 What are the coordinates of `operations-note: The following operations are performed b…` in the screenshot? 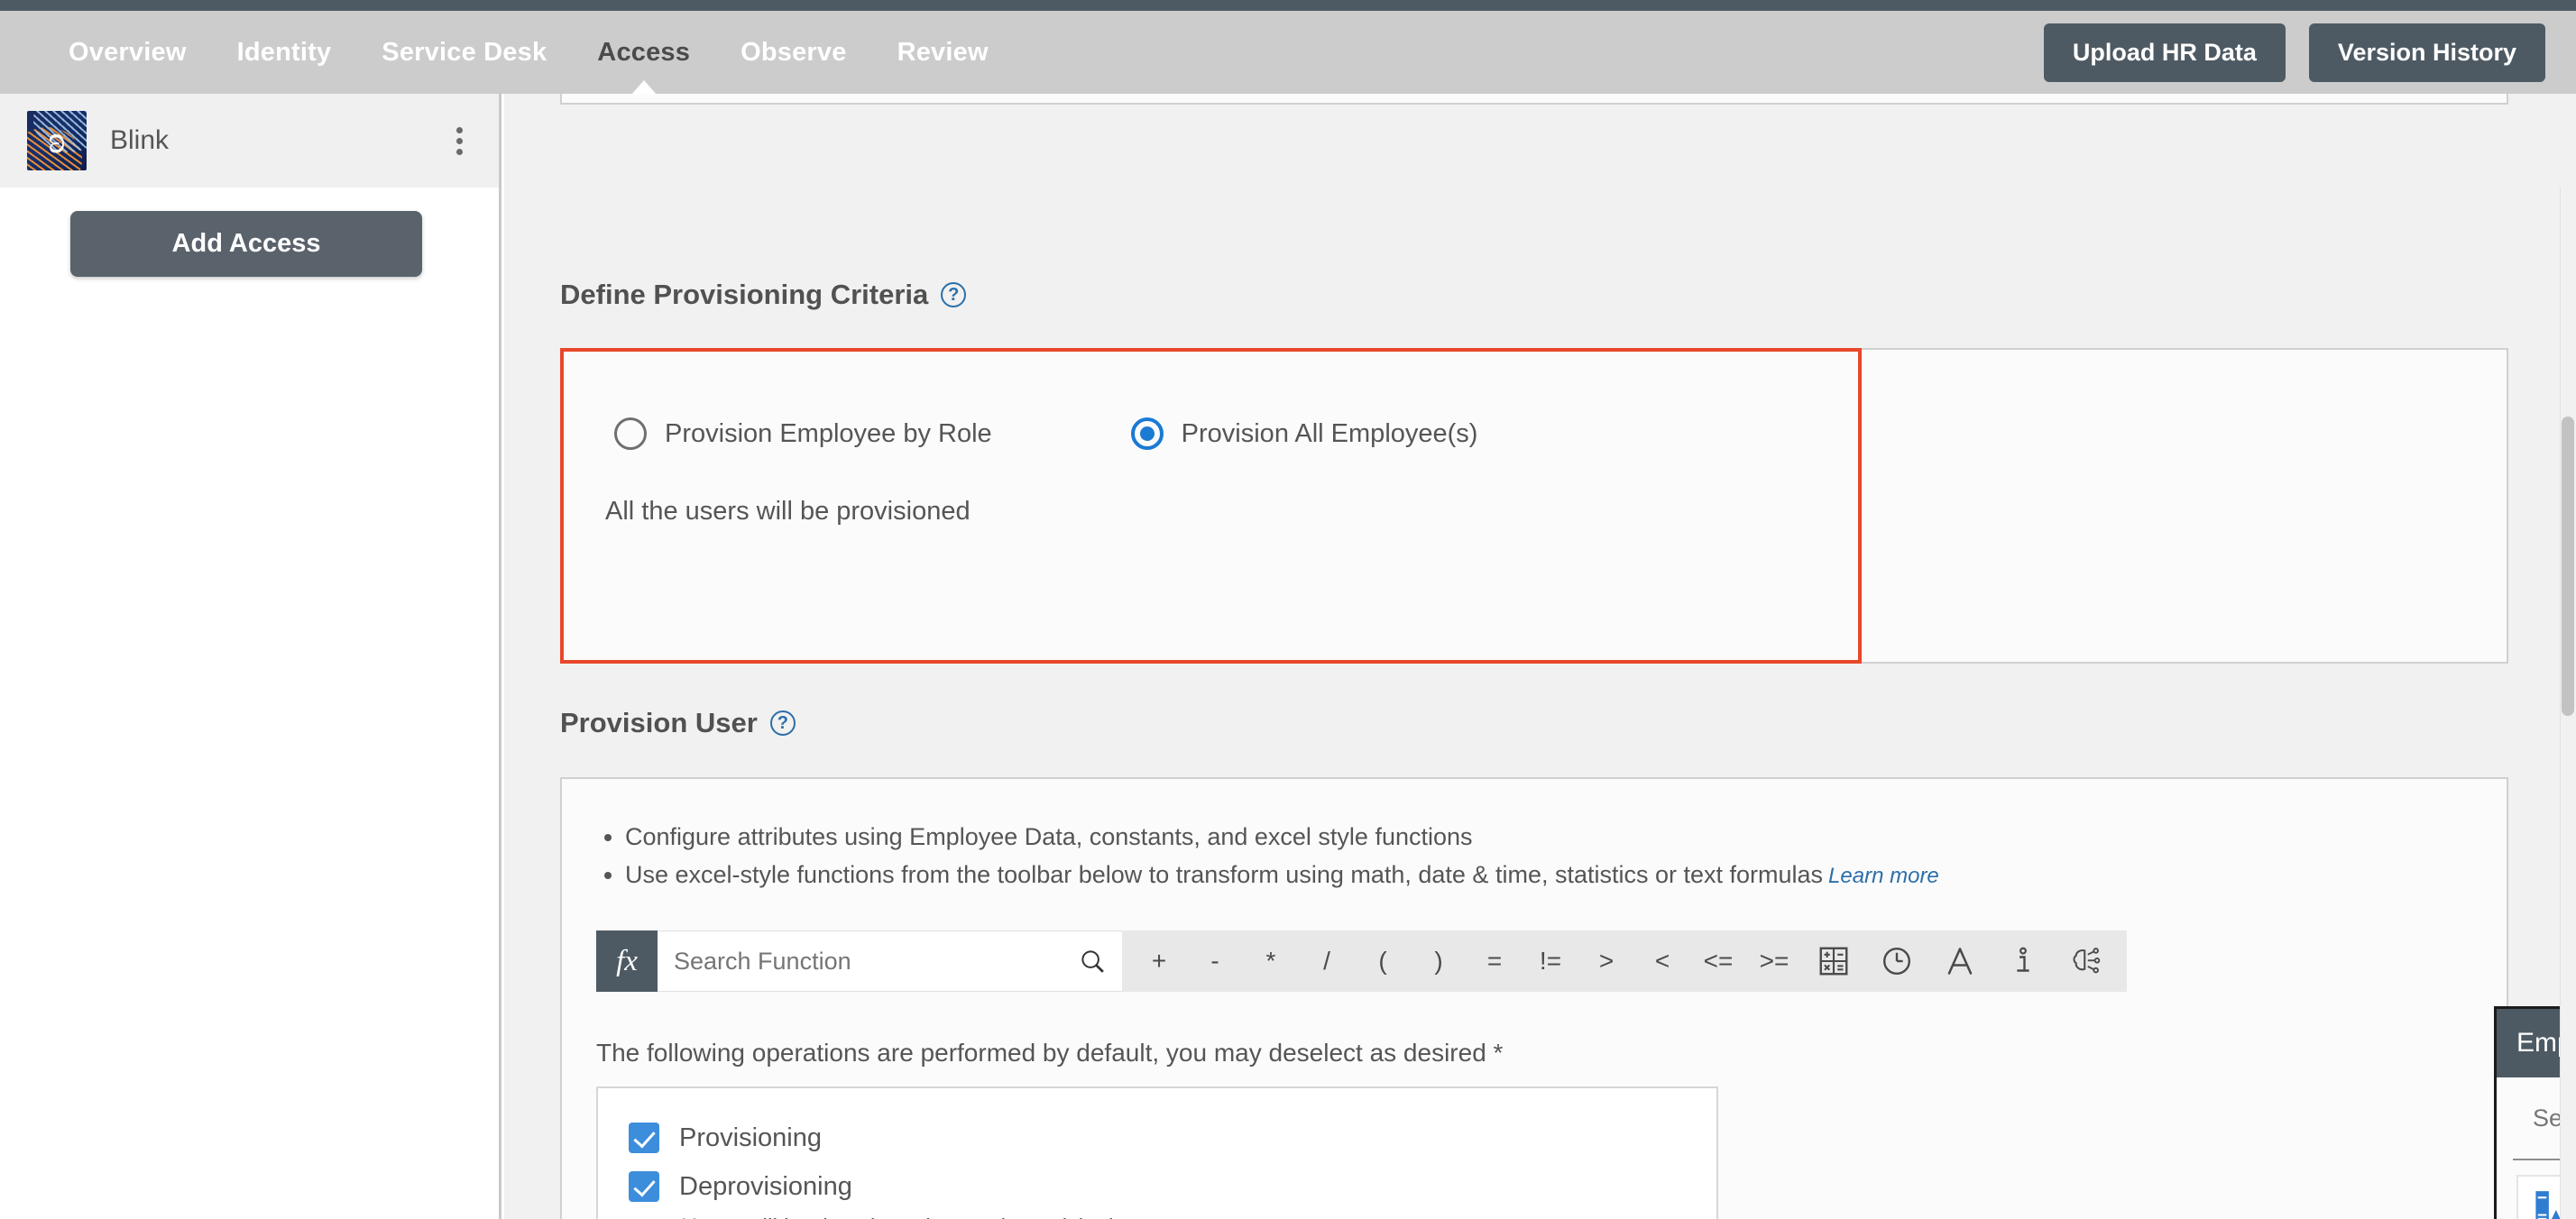 It's located at (1050, 1053).